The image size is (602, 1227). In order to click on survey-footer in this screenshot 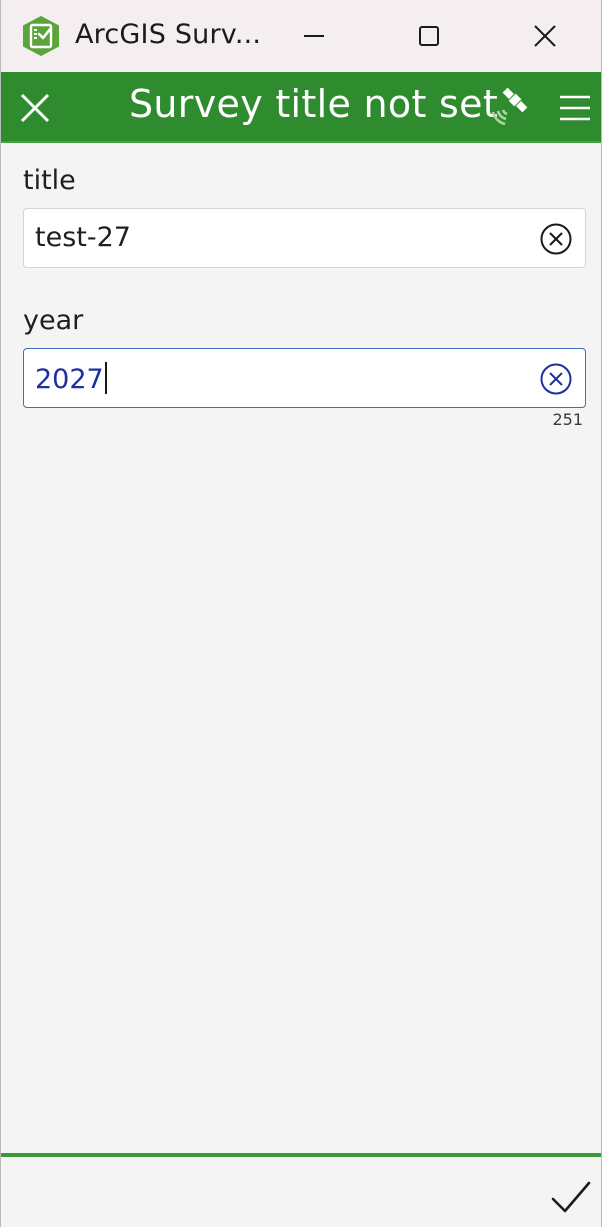, I will do `click(301, 1190)`.